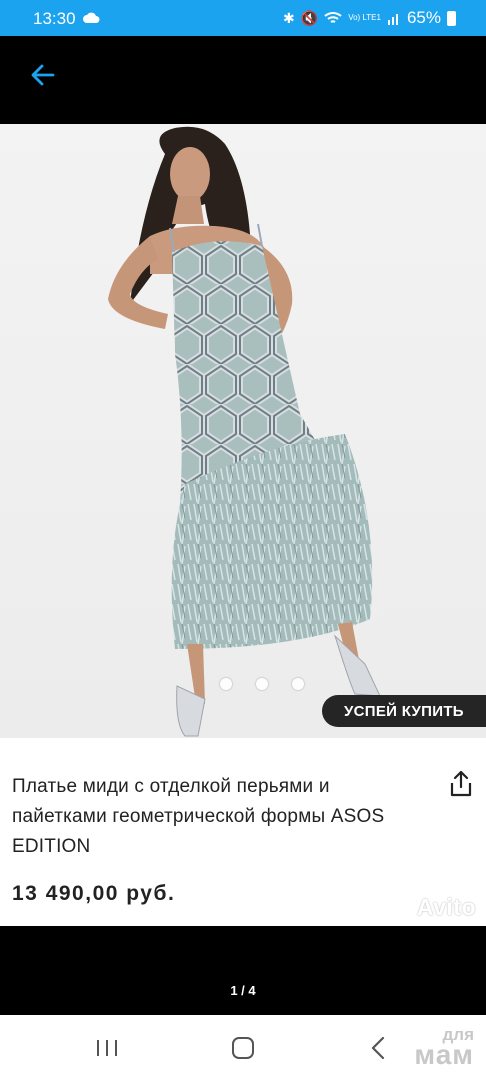  I want to click on watermark-big: мам, so click(444, 1054).